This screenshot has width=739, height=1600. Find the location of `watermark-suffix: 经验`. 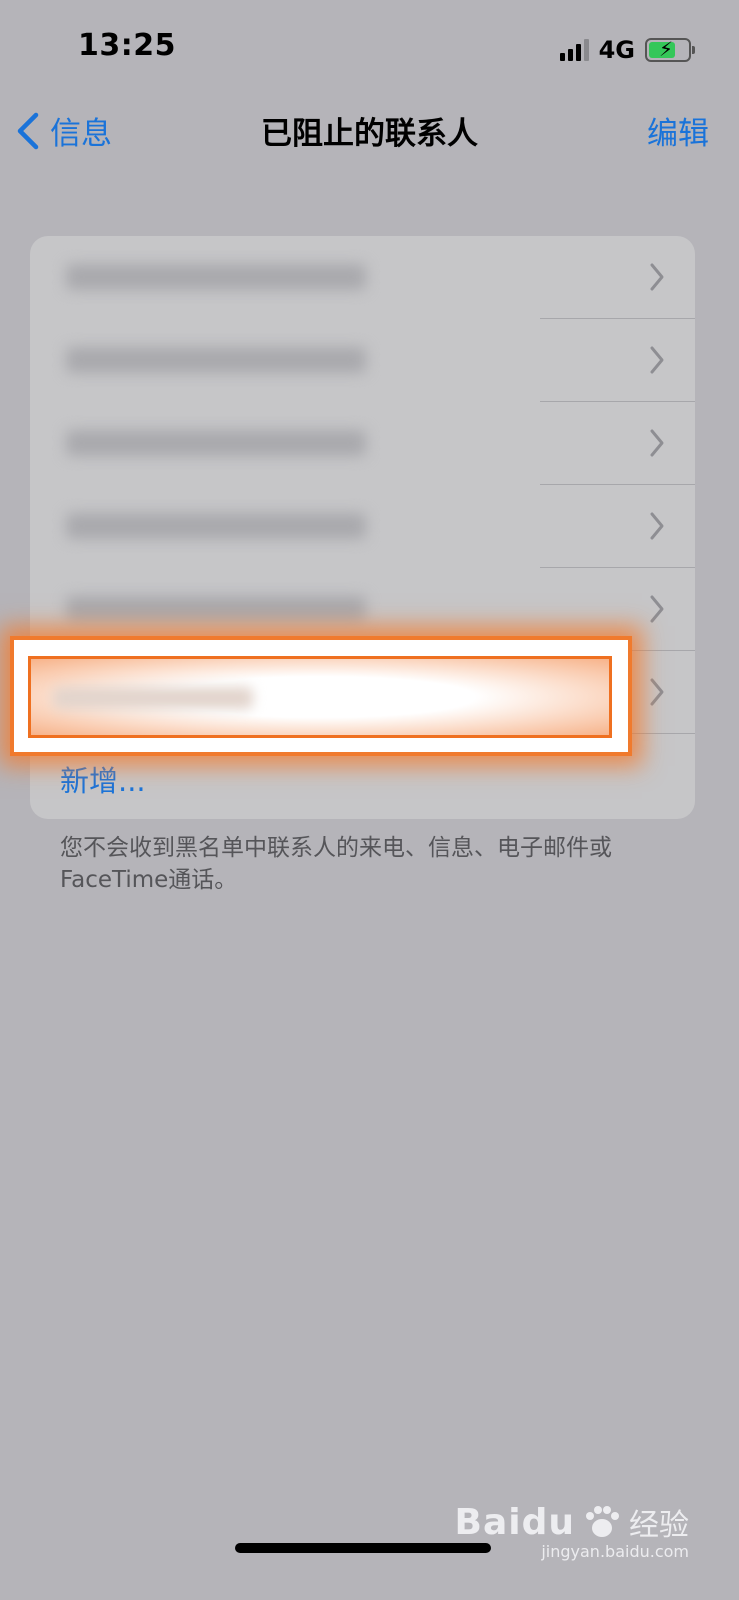

watermark-suffix: 经验 is located at coordinates (659, 1525).